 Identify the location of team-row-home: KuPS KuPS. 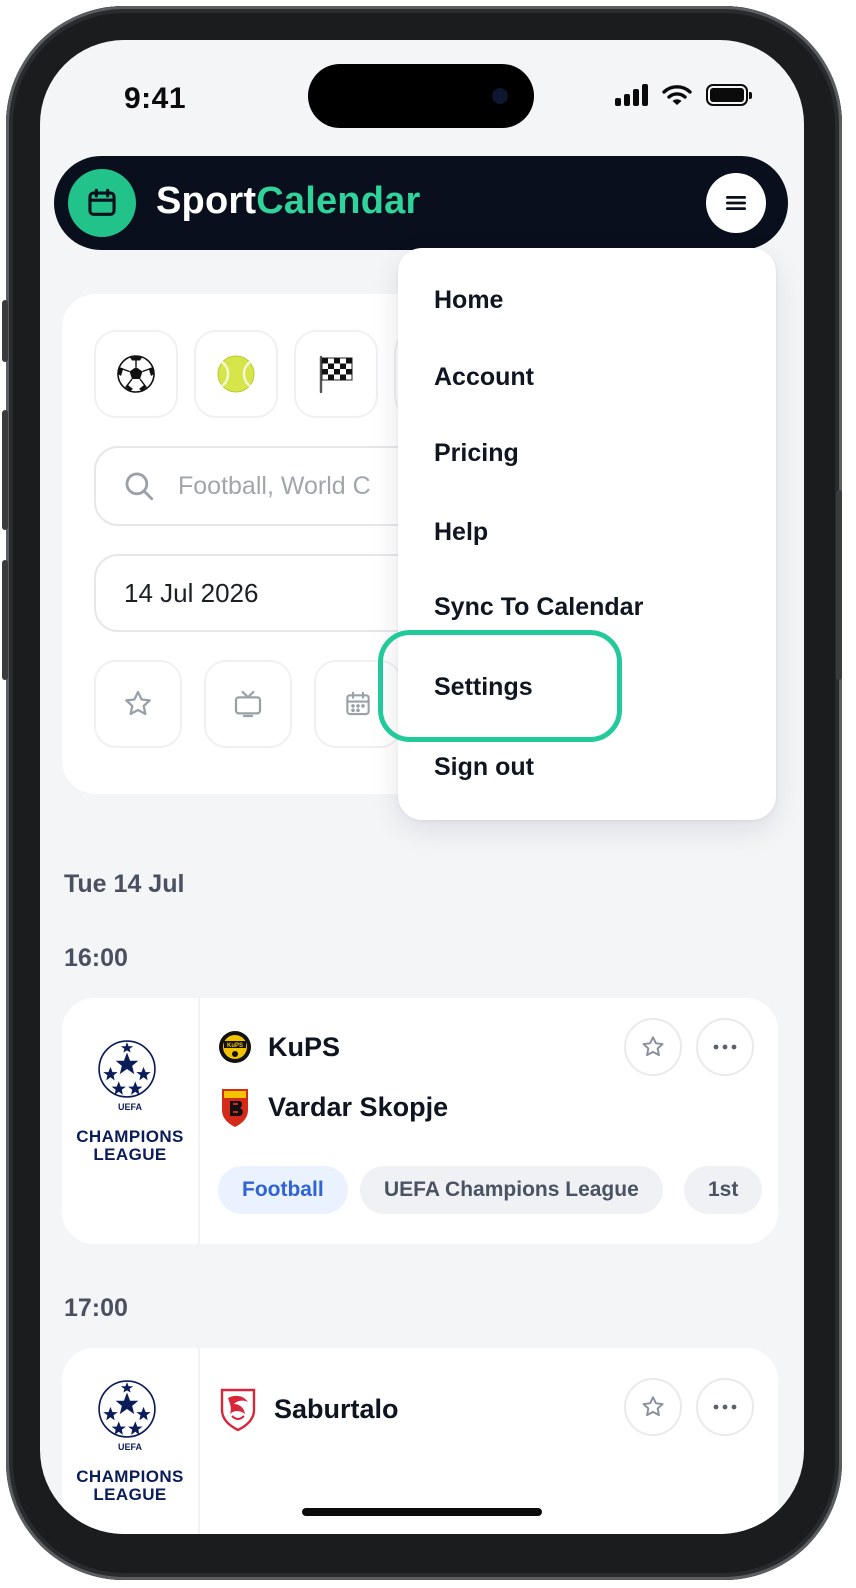
(279, 1047).